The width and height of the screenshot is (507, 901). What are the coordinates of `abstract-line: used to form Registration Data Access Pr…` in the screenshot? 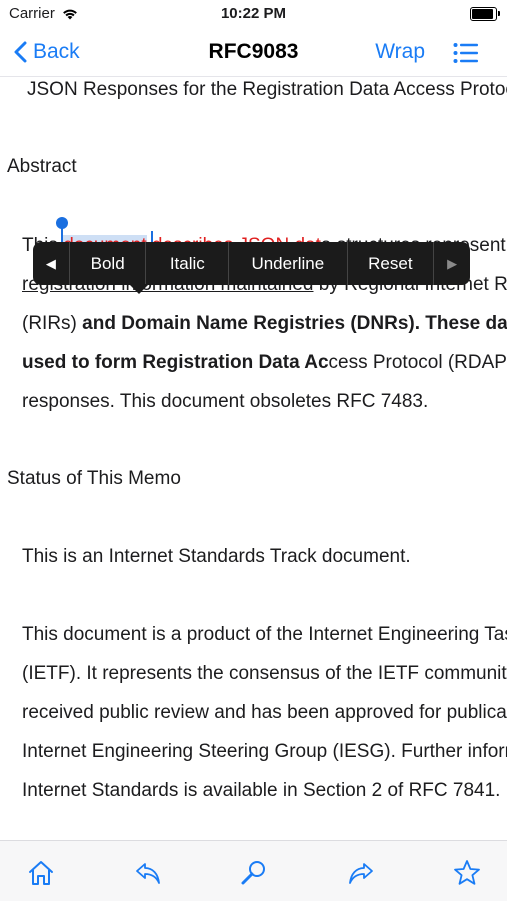 It's located at (264, 363).